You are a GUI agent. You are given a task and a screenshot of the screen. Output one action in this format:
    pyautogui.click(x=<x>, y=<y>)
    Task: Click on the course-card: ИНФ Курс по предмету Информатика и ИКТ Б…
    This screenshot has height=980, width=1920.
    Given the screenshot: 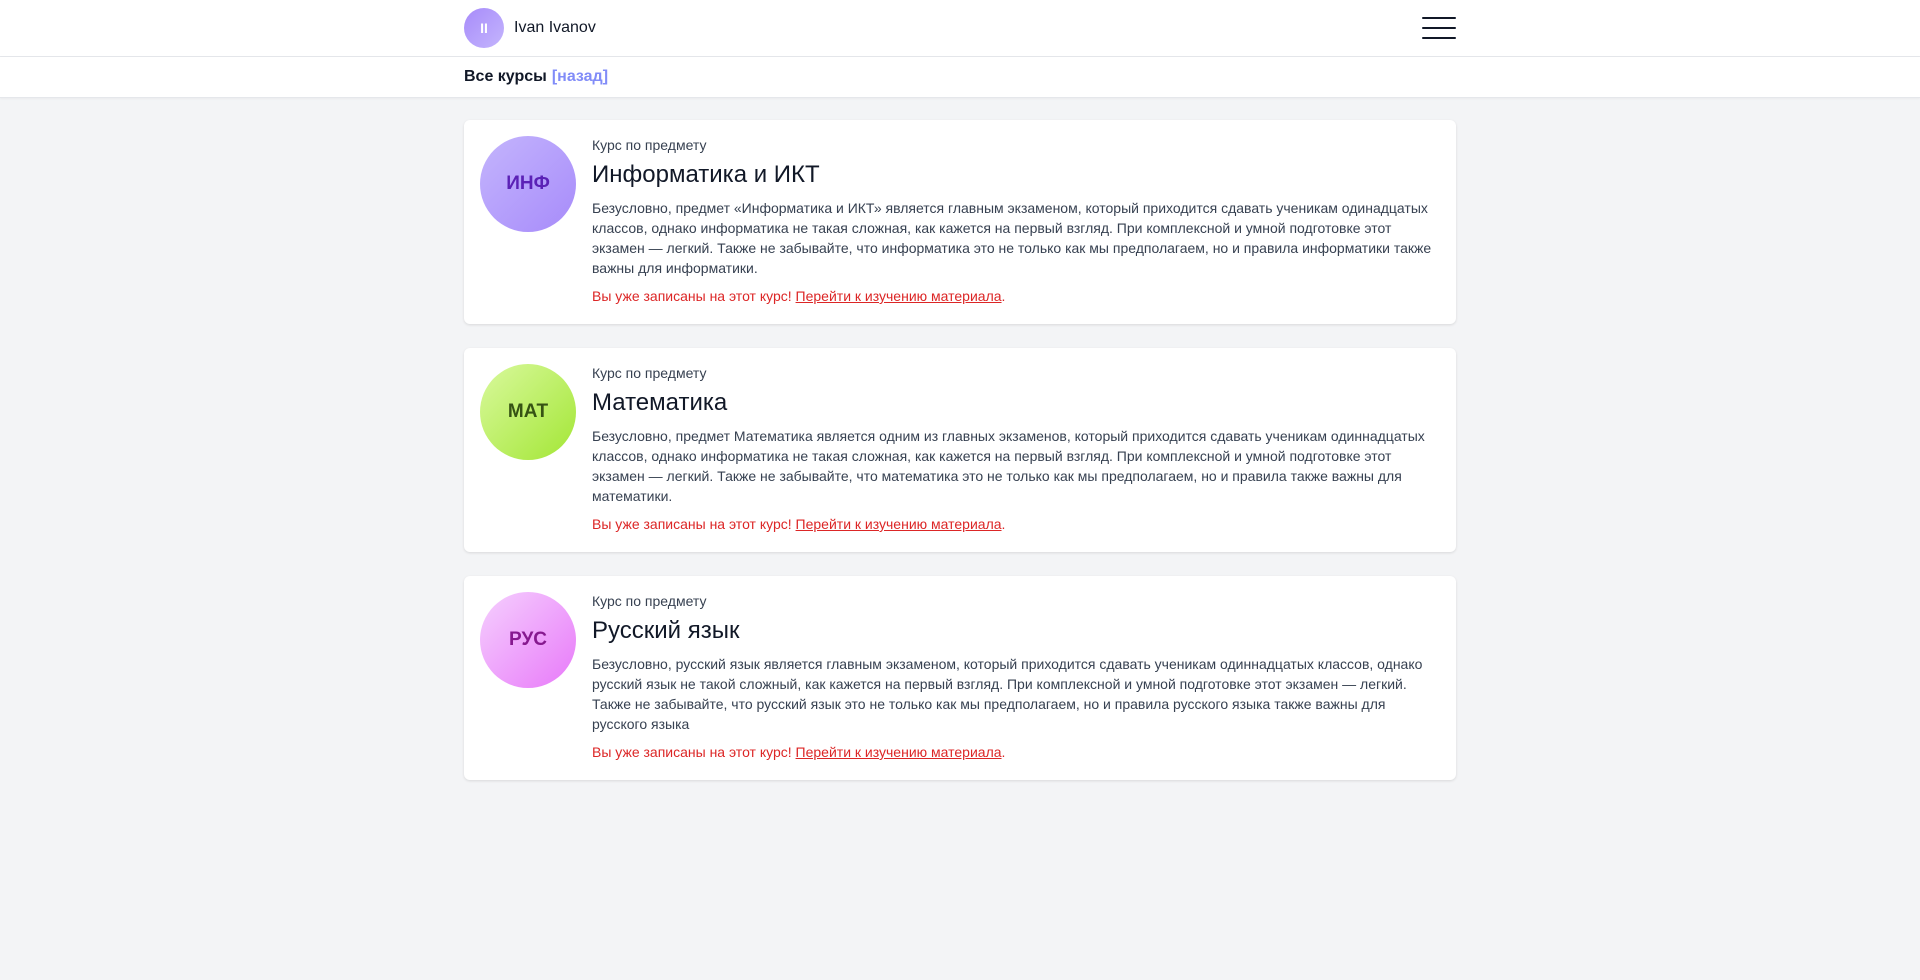 What is the action you would take?
    pyautogui.click(x=960, y=222)
    